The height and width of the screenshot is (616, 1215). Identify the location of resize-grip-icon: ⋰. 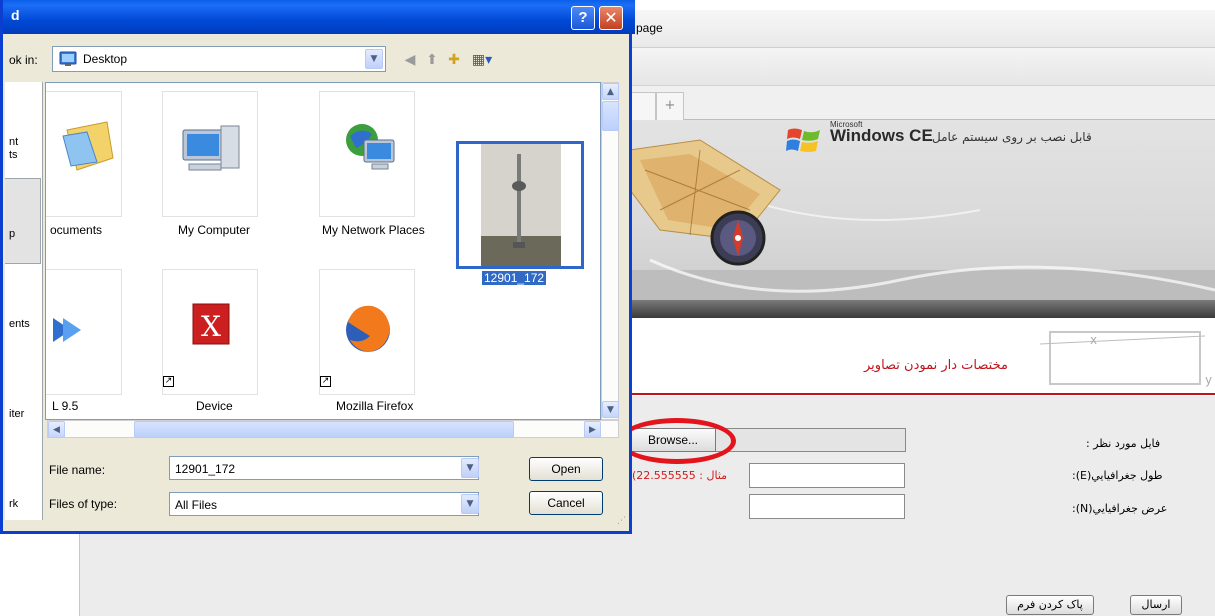
(624, 523).